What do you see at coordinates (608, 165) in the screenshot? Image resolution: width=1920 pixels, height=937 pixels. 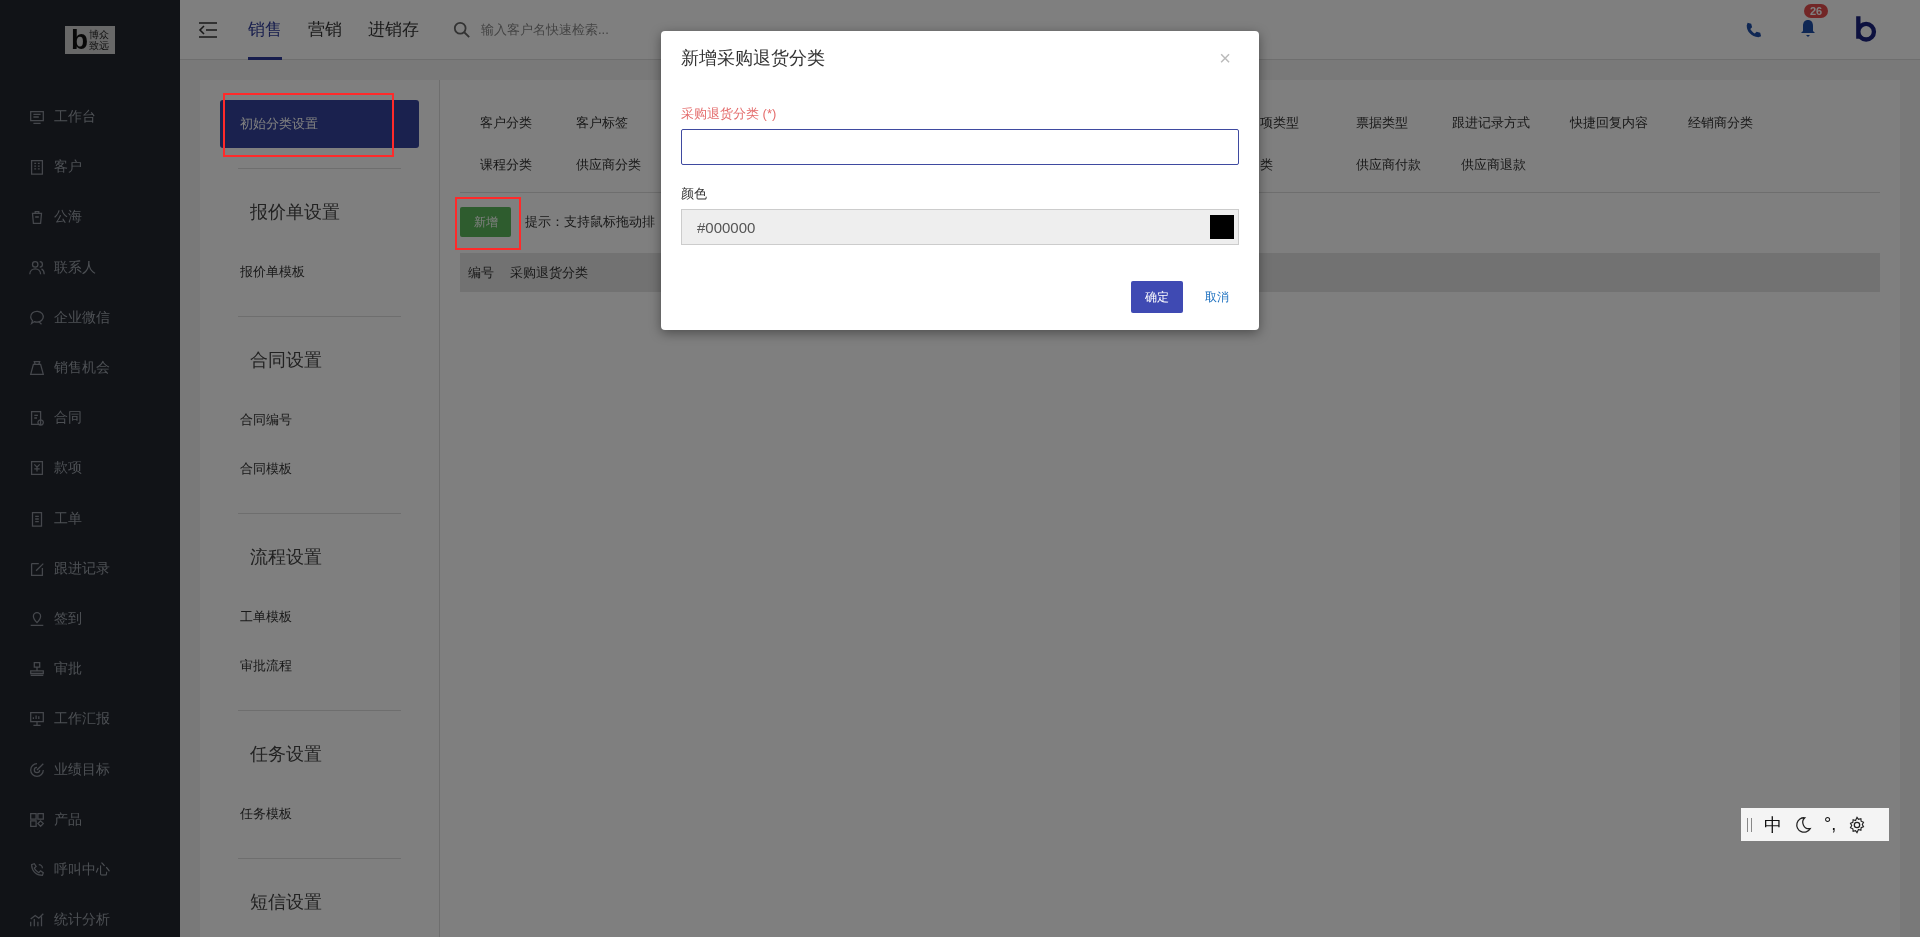 I see `category-tab: 供应商分类` at bounding box center [608, 165].